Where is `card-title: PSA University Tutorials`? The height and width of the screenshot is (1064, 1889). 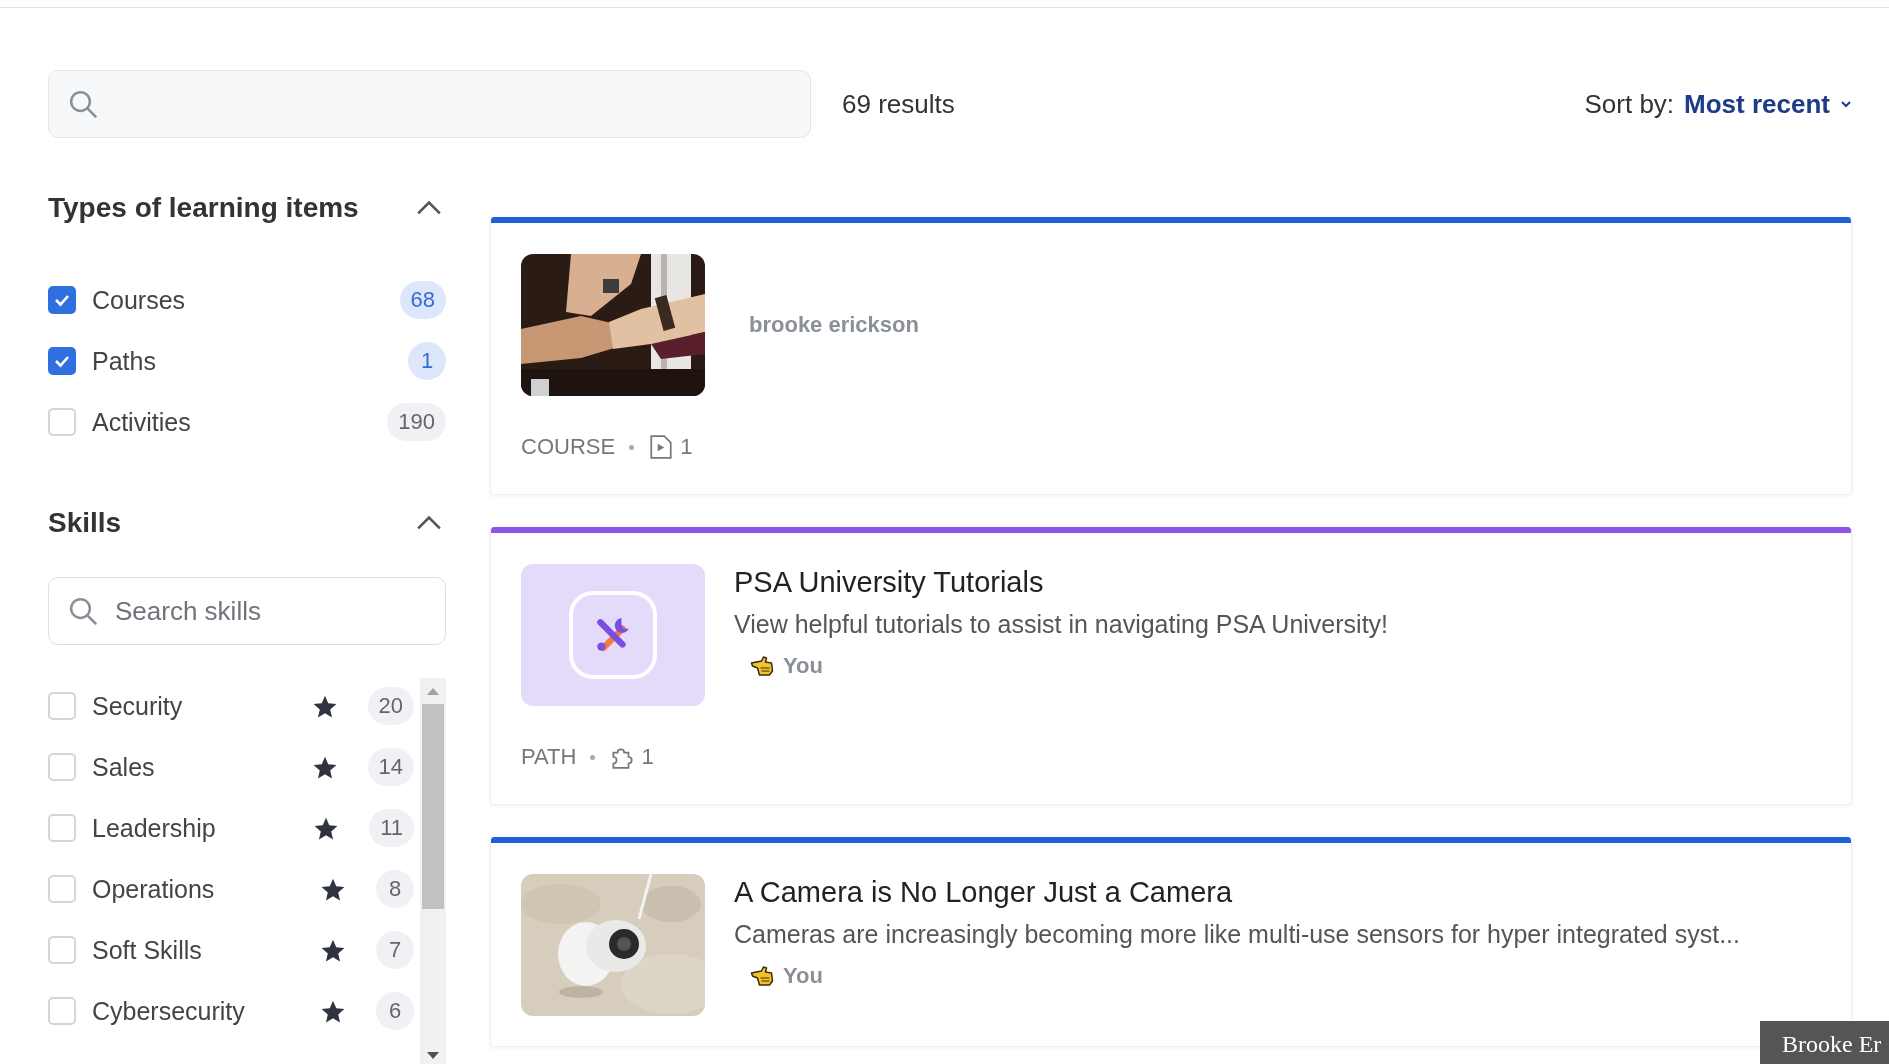 card-title: PSA University Tutorials is located at coordinates (1061, 582).